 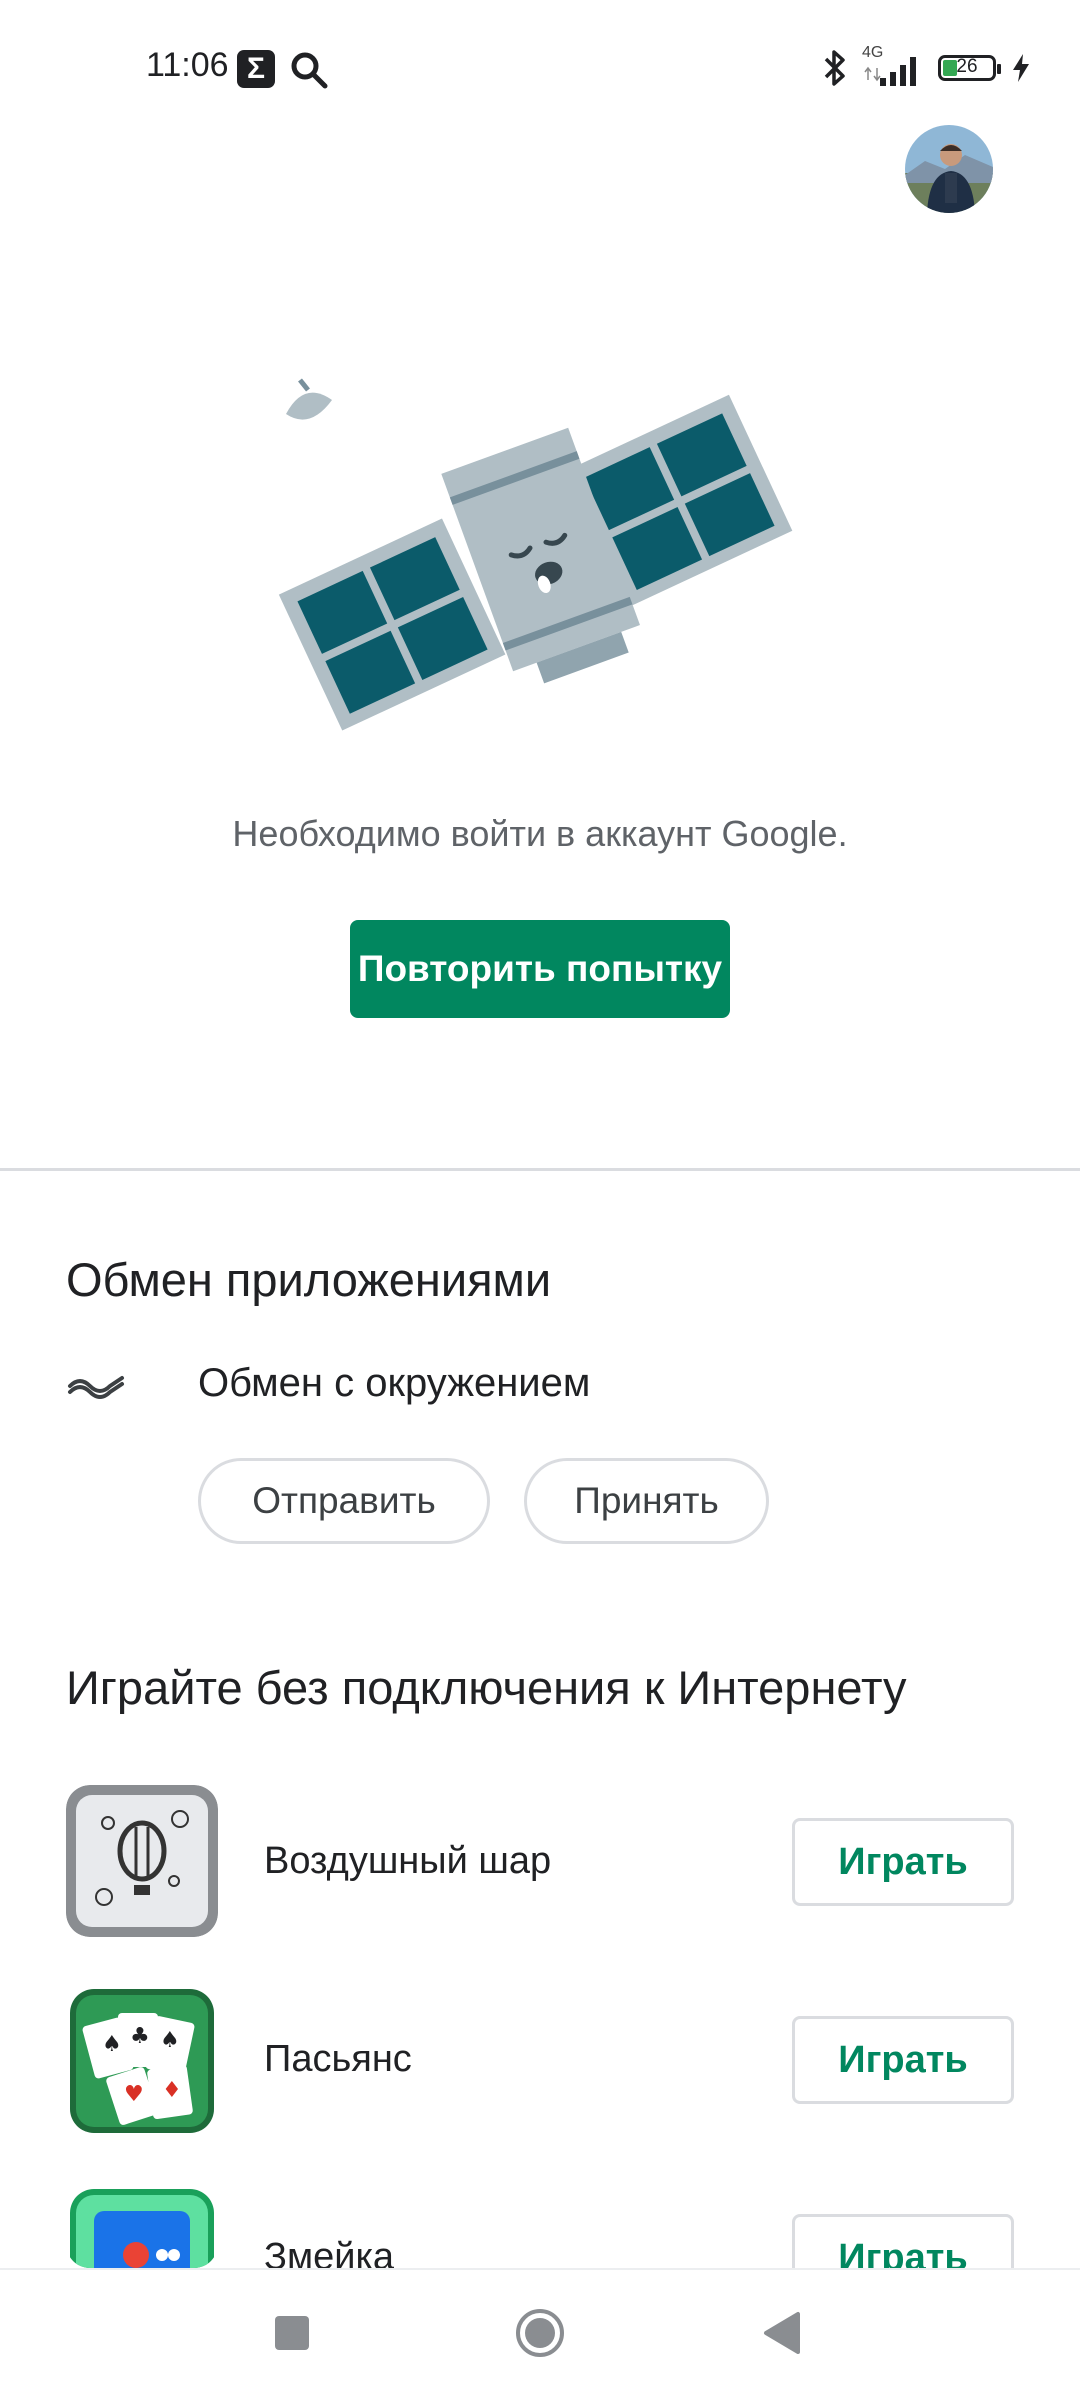 What do you see at coordinates (256, 69) in the screenshot?
I see `sigma-notification-icon: Σ` at bounding box center [256, 69].